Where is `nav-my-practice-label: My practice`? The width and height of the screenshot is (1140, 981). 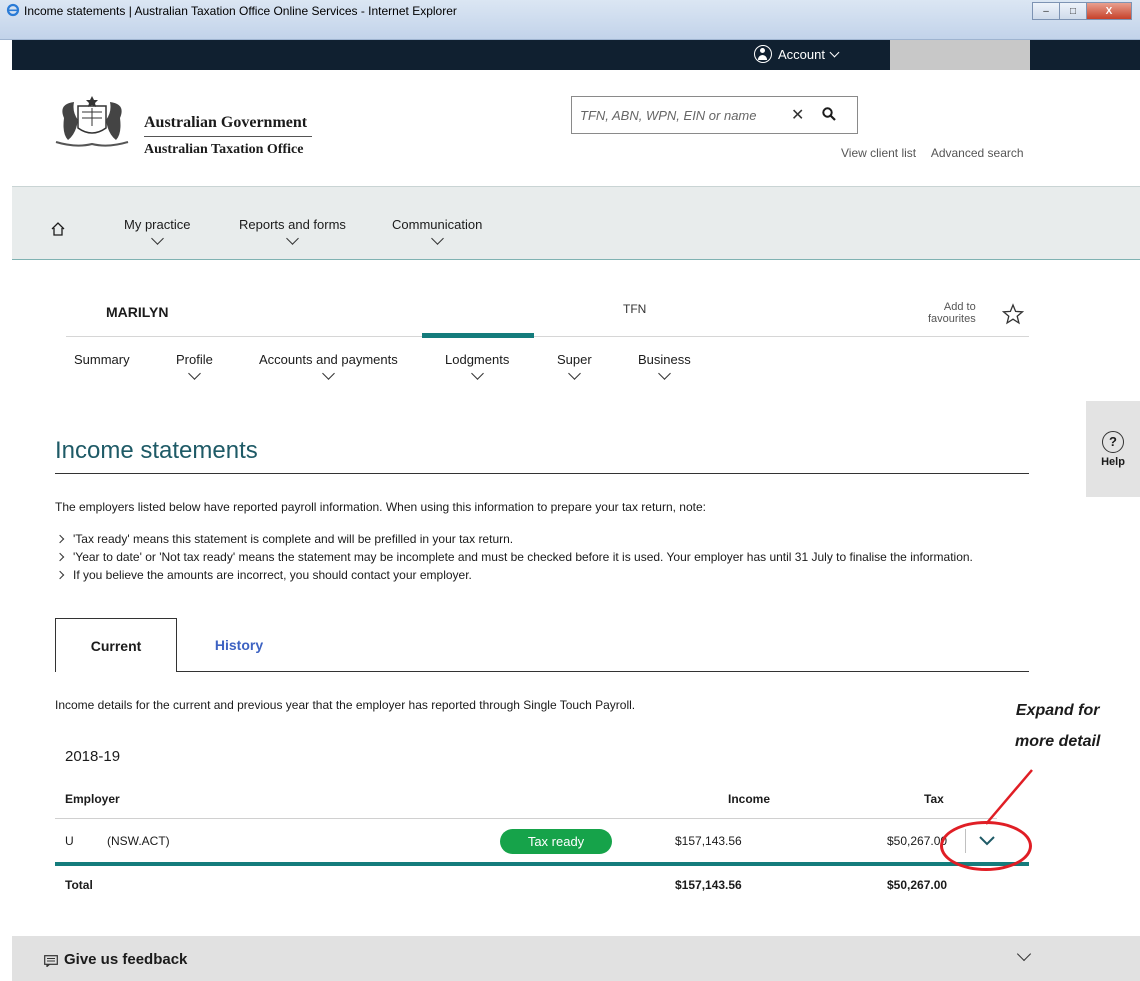 nav-my-practice-label: My practice is located at coordinates (157, 224).